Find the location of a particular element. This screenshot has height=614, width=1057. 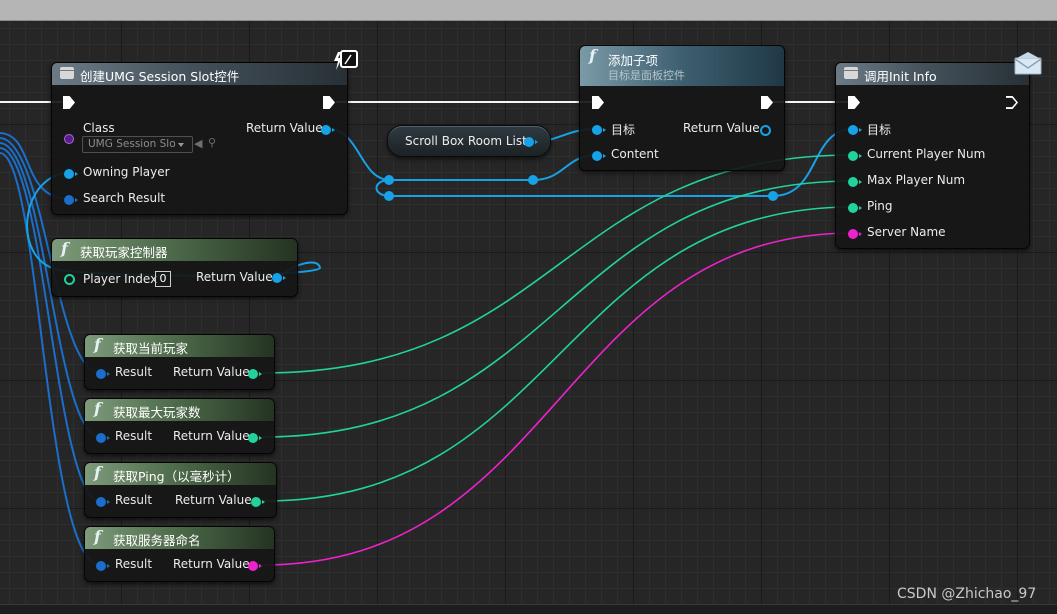

node-subtitle: 目标是面板控件 is located at coordinates (646, 75).